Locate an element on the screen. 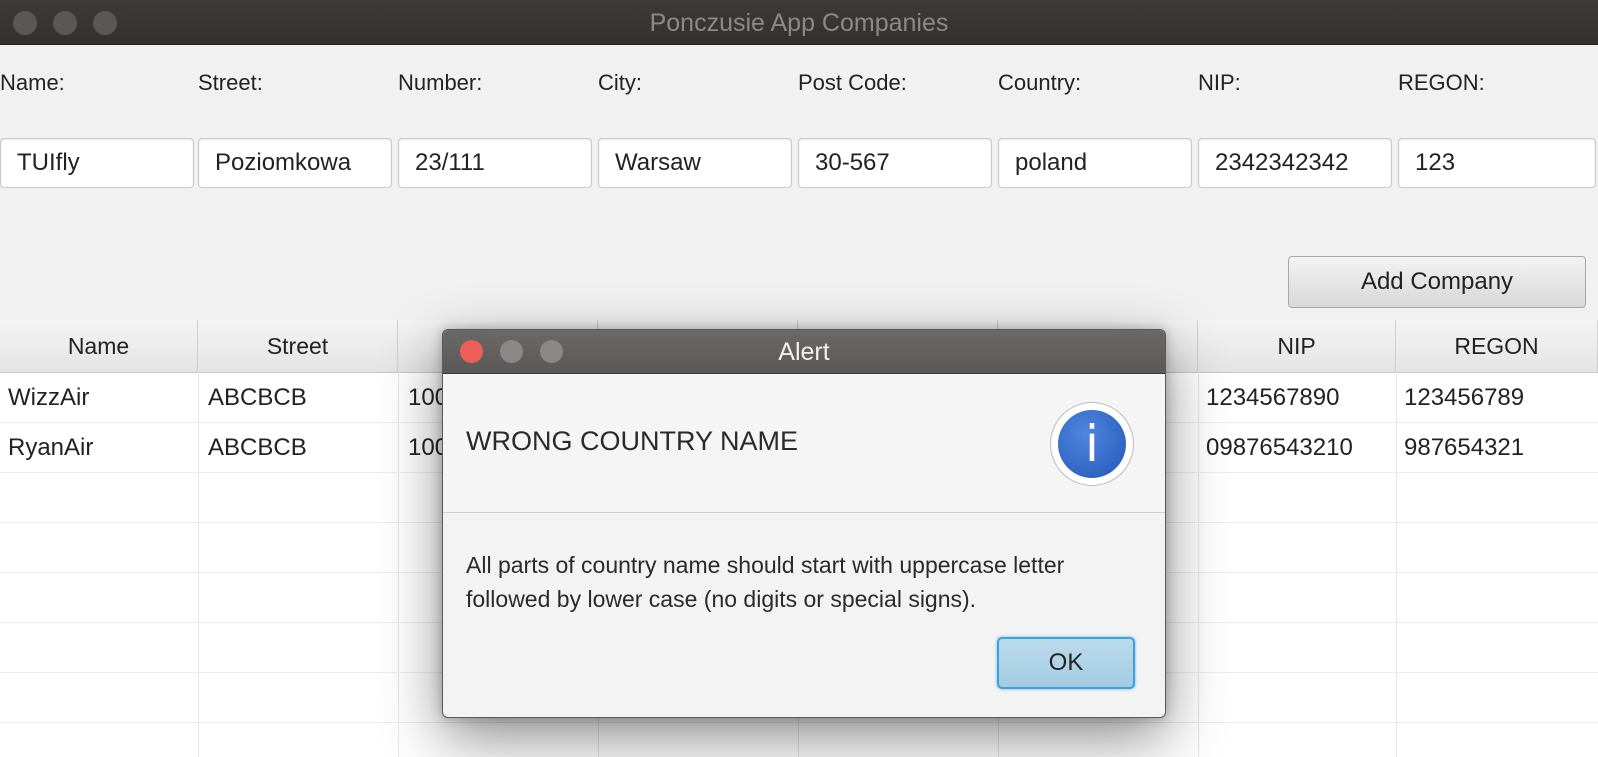 This screenshot has height=757, width=1598. info-icon-glyph: i is located at coordinates (1092, 444).